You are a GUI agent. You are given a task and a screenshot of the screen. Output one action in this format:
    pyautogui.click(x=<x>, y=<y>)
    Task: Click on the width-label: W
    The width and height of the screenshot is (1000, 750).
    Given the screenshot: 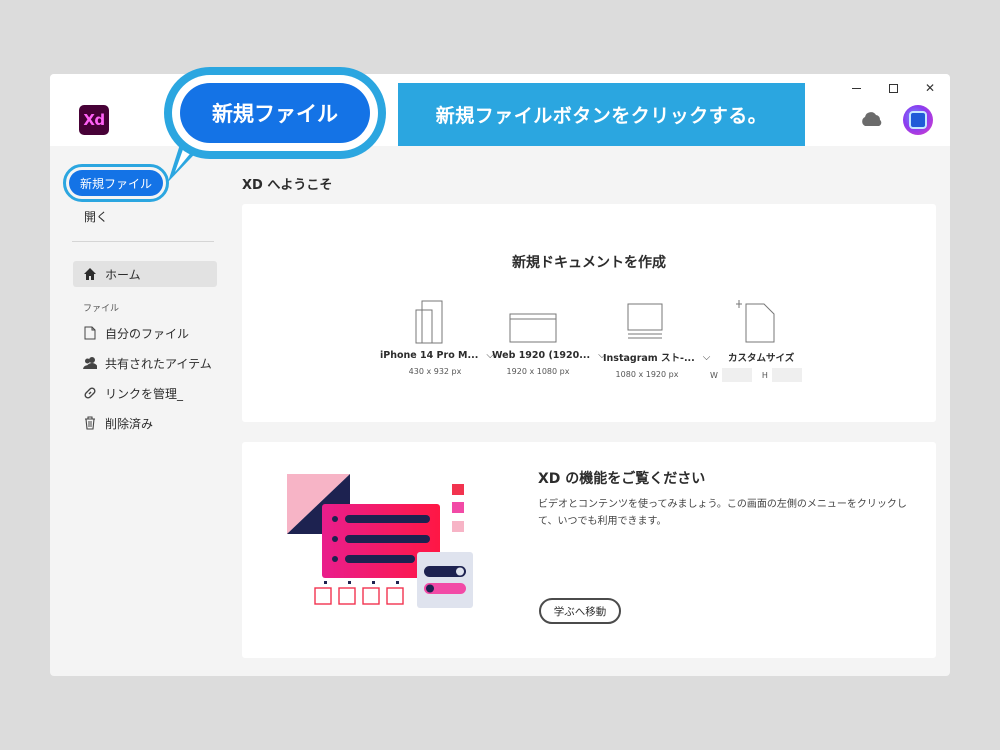 What is the action you would take?
    pyautogui.click(x=714, y=375)
    